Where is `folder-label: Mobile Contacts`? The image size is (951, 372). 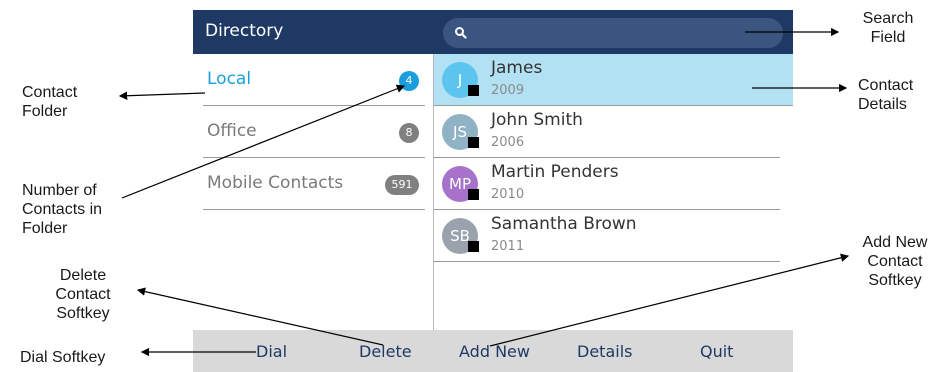
folder-label: Mobile Contacts is located at coordinates (275, 183).